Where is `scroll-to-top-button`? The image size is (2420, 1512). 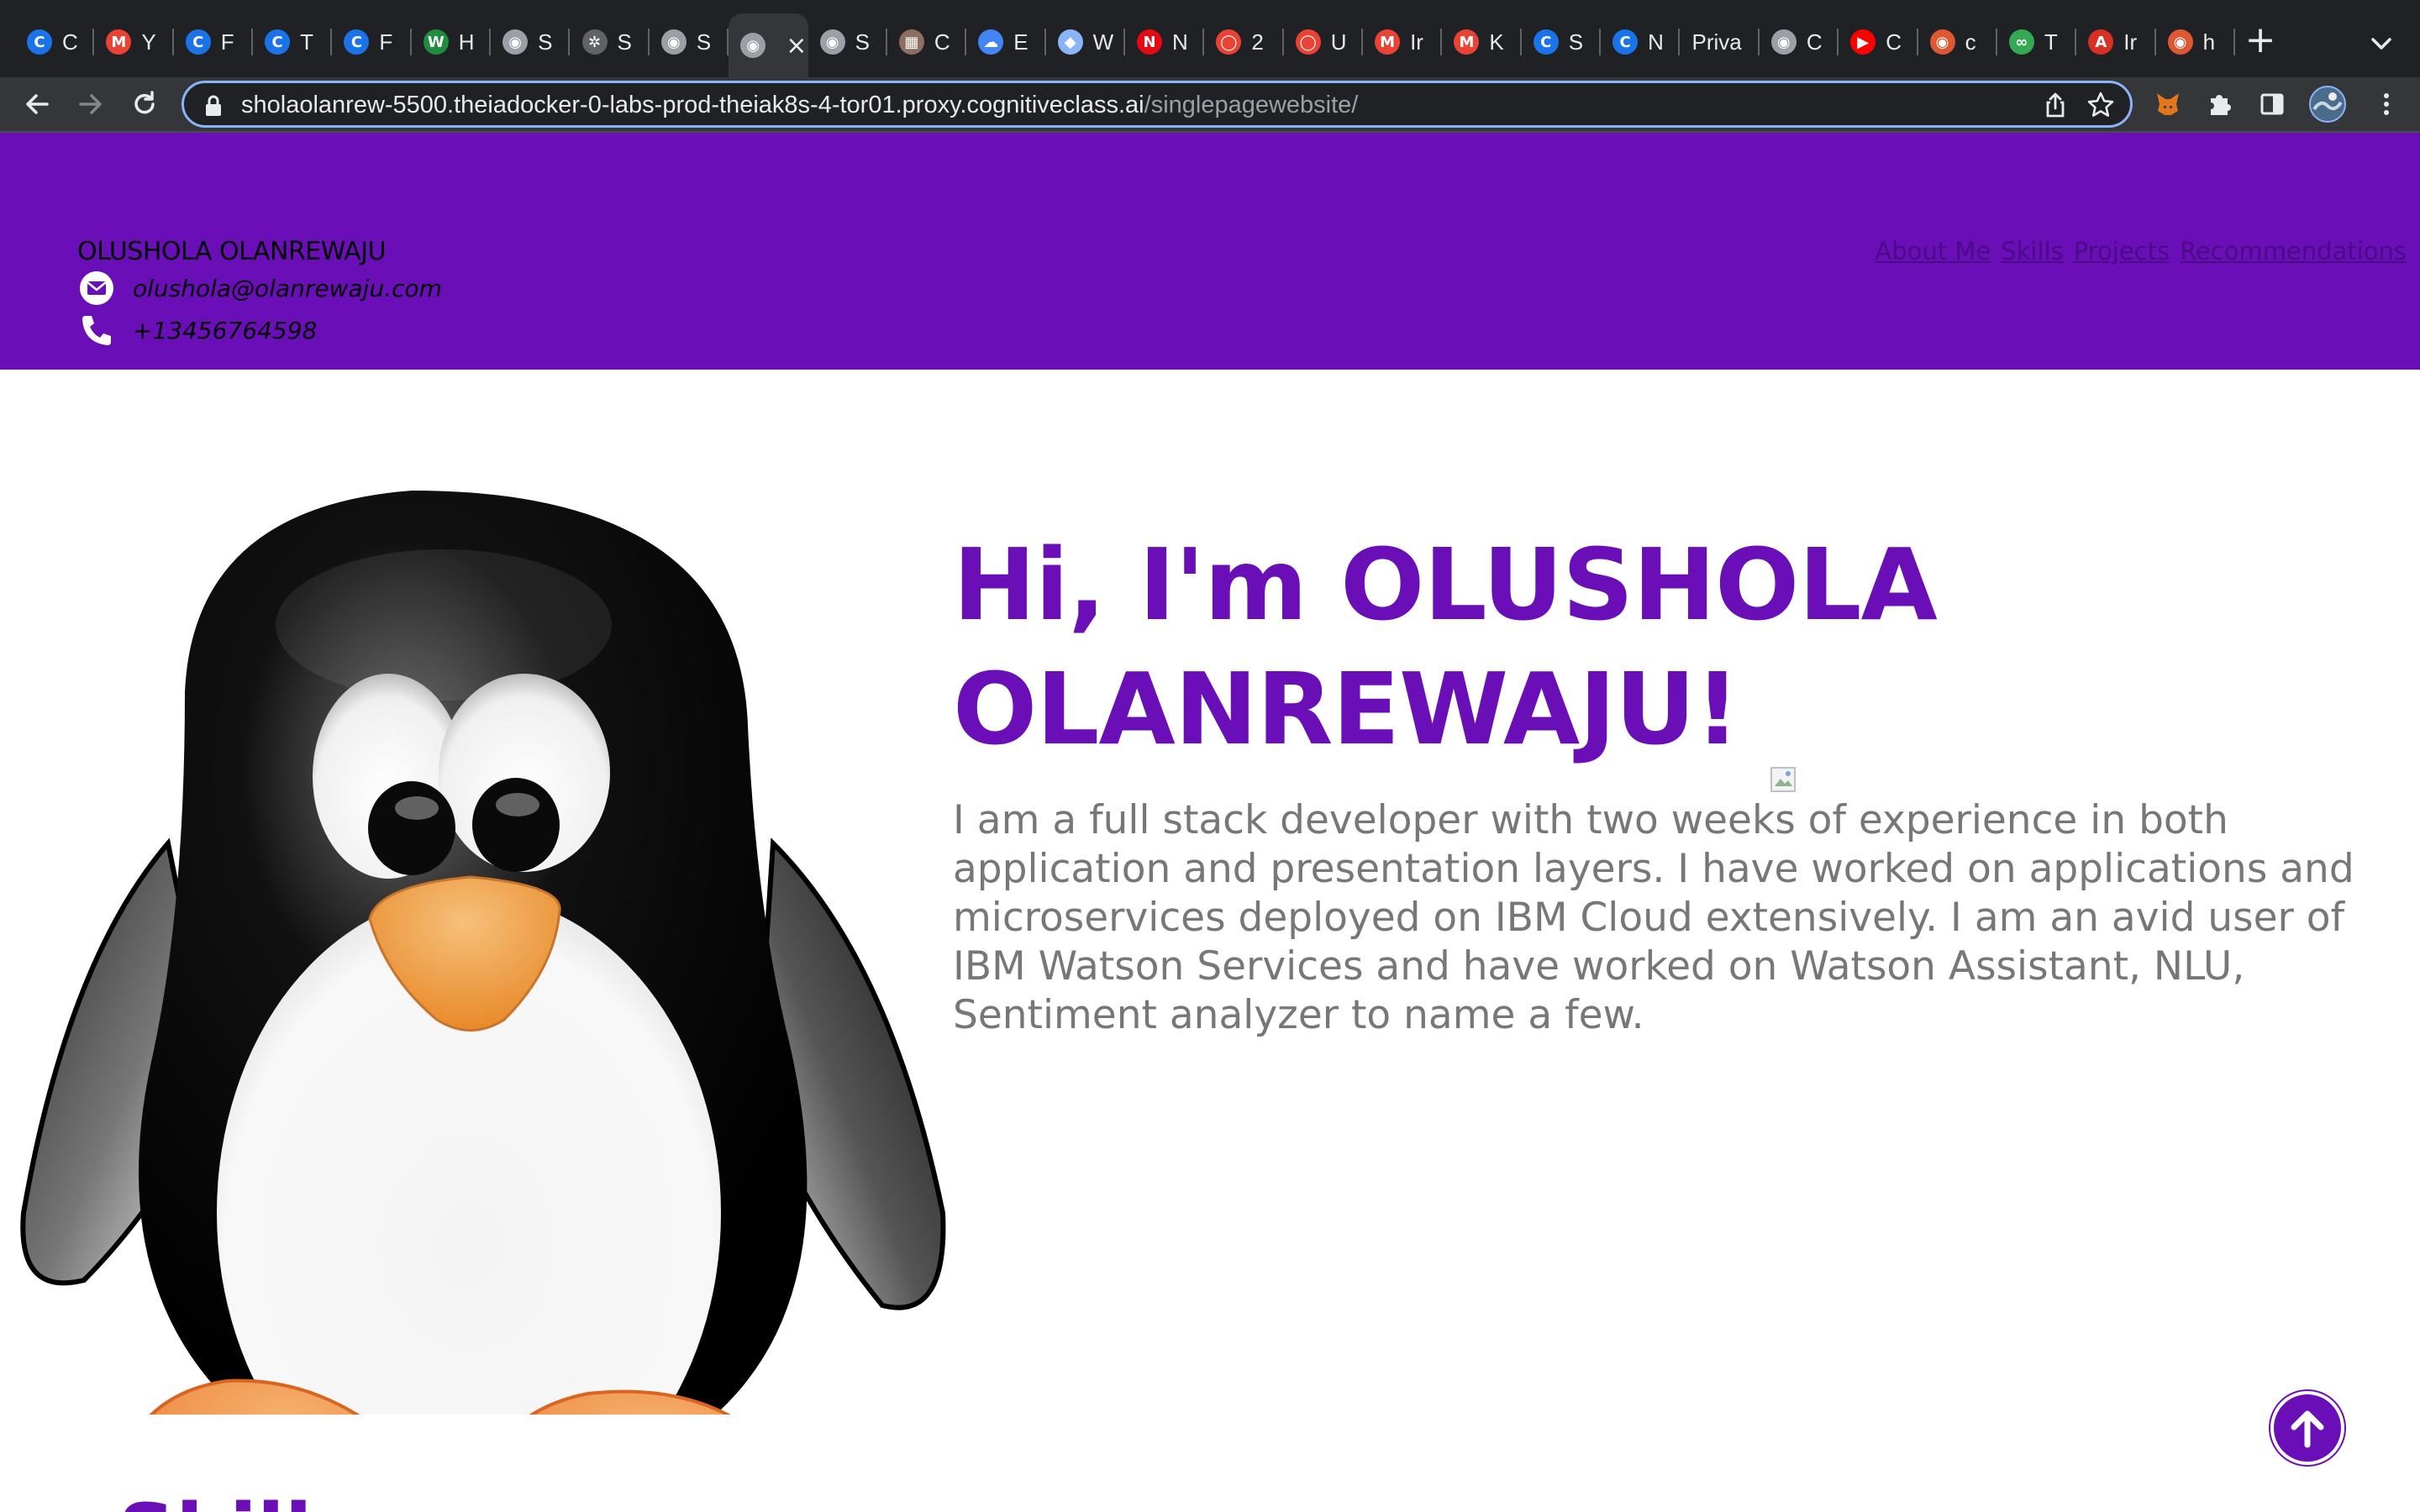
scroll-to-top-button is located at coordinates (2307, 1428).